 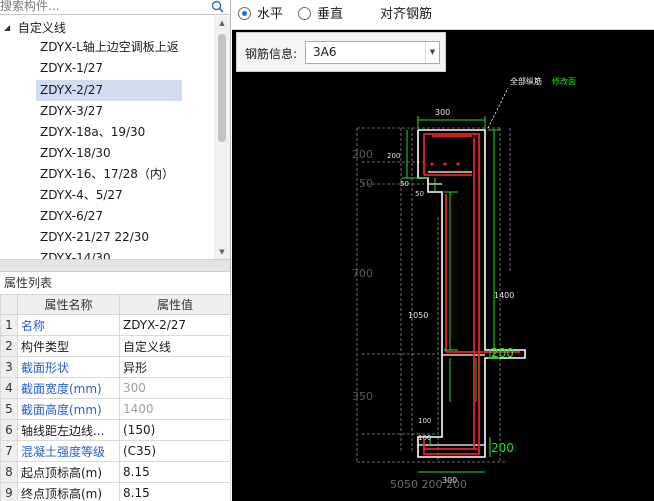 What do you see at coordinates (68, 409) in the screenshot?
I see `prop-name: 截面高度(mm)` at bounding box center [68, 409].